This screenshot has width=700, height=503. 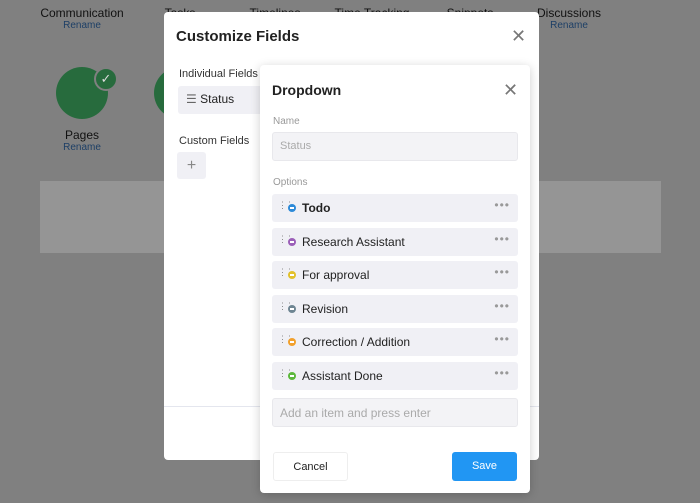 I want to click on option-item: ⋮⋮ Correction / Addition •••, so click(x=395, y=342).